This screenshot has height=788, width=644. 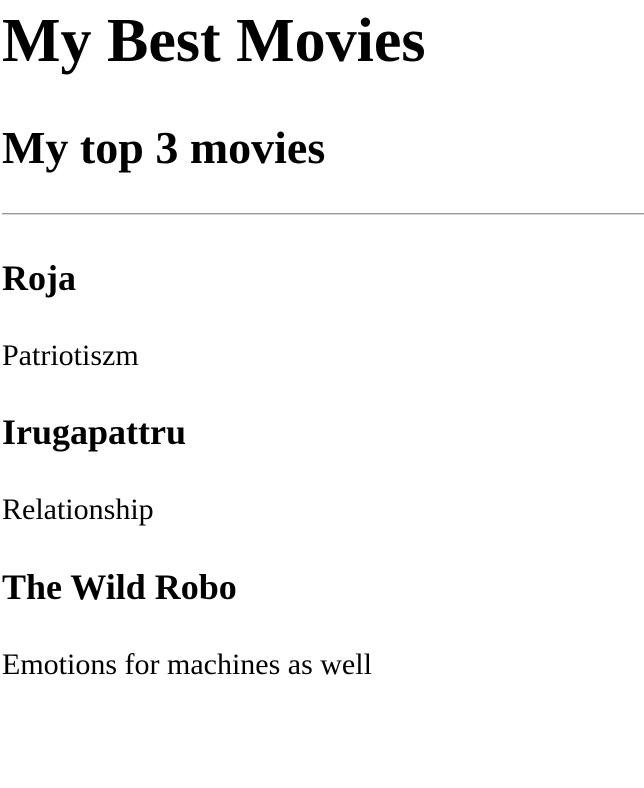 What do you see at coordinates (119, 587) in the screenshot?
I see `movie-title-the-wild-robo: The Wild Robo` at bounding box center [119, 587].